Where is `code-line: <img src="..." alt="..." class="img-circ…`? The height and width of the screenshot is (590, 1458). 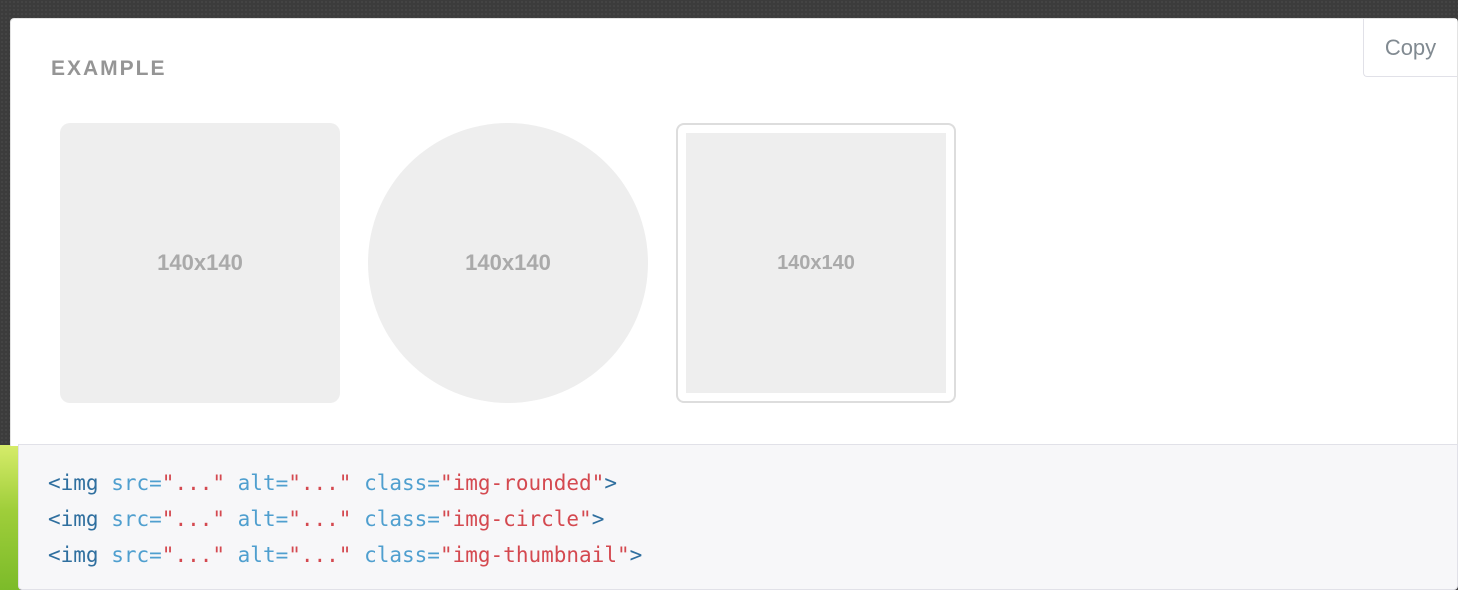 code-line: <img src="..." alt="..." class="img-circ… is located at coordinates (752, 519).